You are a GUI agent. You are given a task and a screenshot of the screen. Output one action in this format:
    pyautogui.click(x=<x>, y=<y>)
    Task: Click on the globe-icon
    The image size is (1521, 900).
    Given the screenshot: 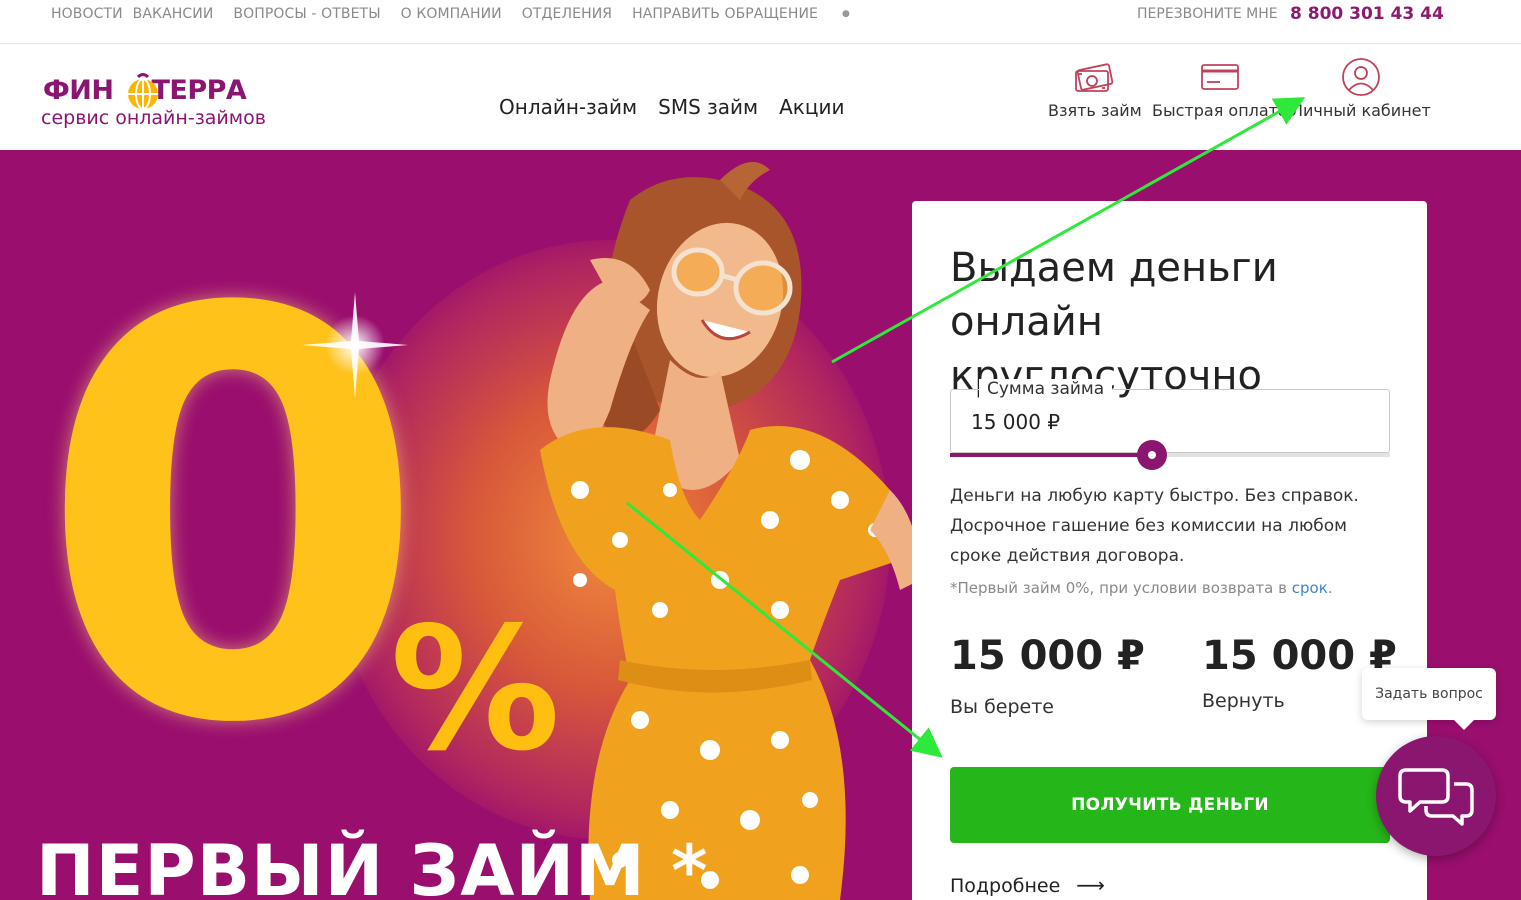 What is the action you would take?
    pyautogui.click(x=143, y=91)
    